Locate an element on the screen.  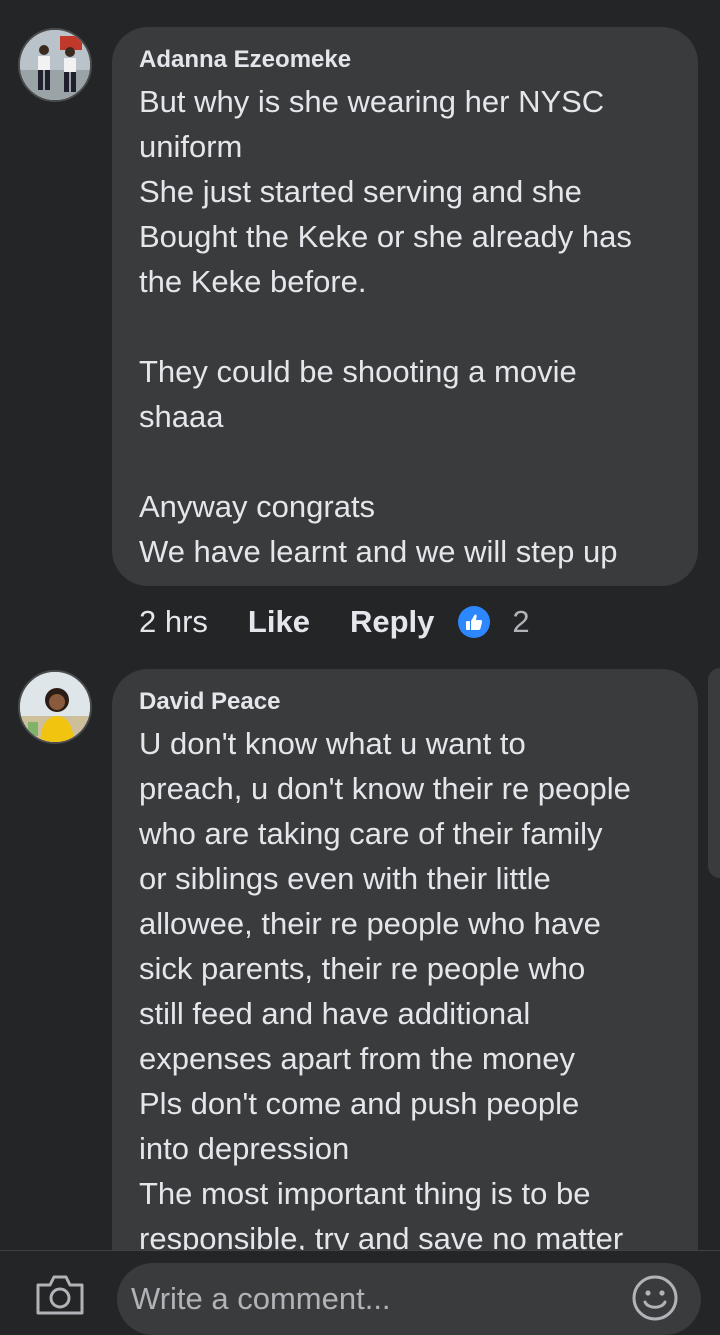
comment-author: Adanna Ezeomeke is located at coordinates (406, 60).